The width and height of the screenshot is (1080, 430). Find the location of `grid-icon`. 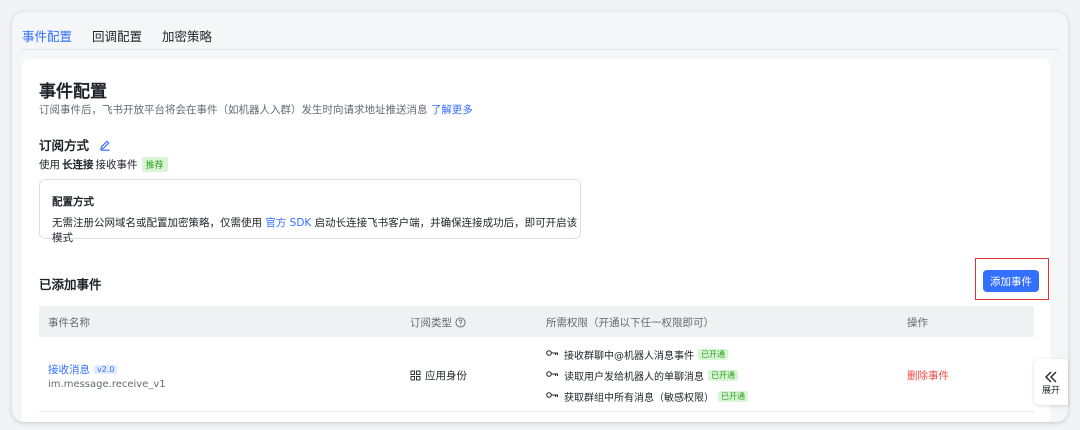

grid-icon is located at coordinates (415, 375).